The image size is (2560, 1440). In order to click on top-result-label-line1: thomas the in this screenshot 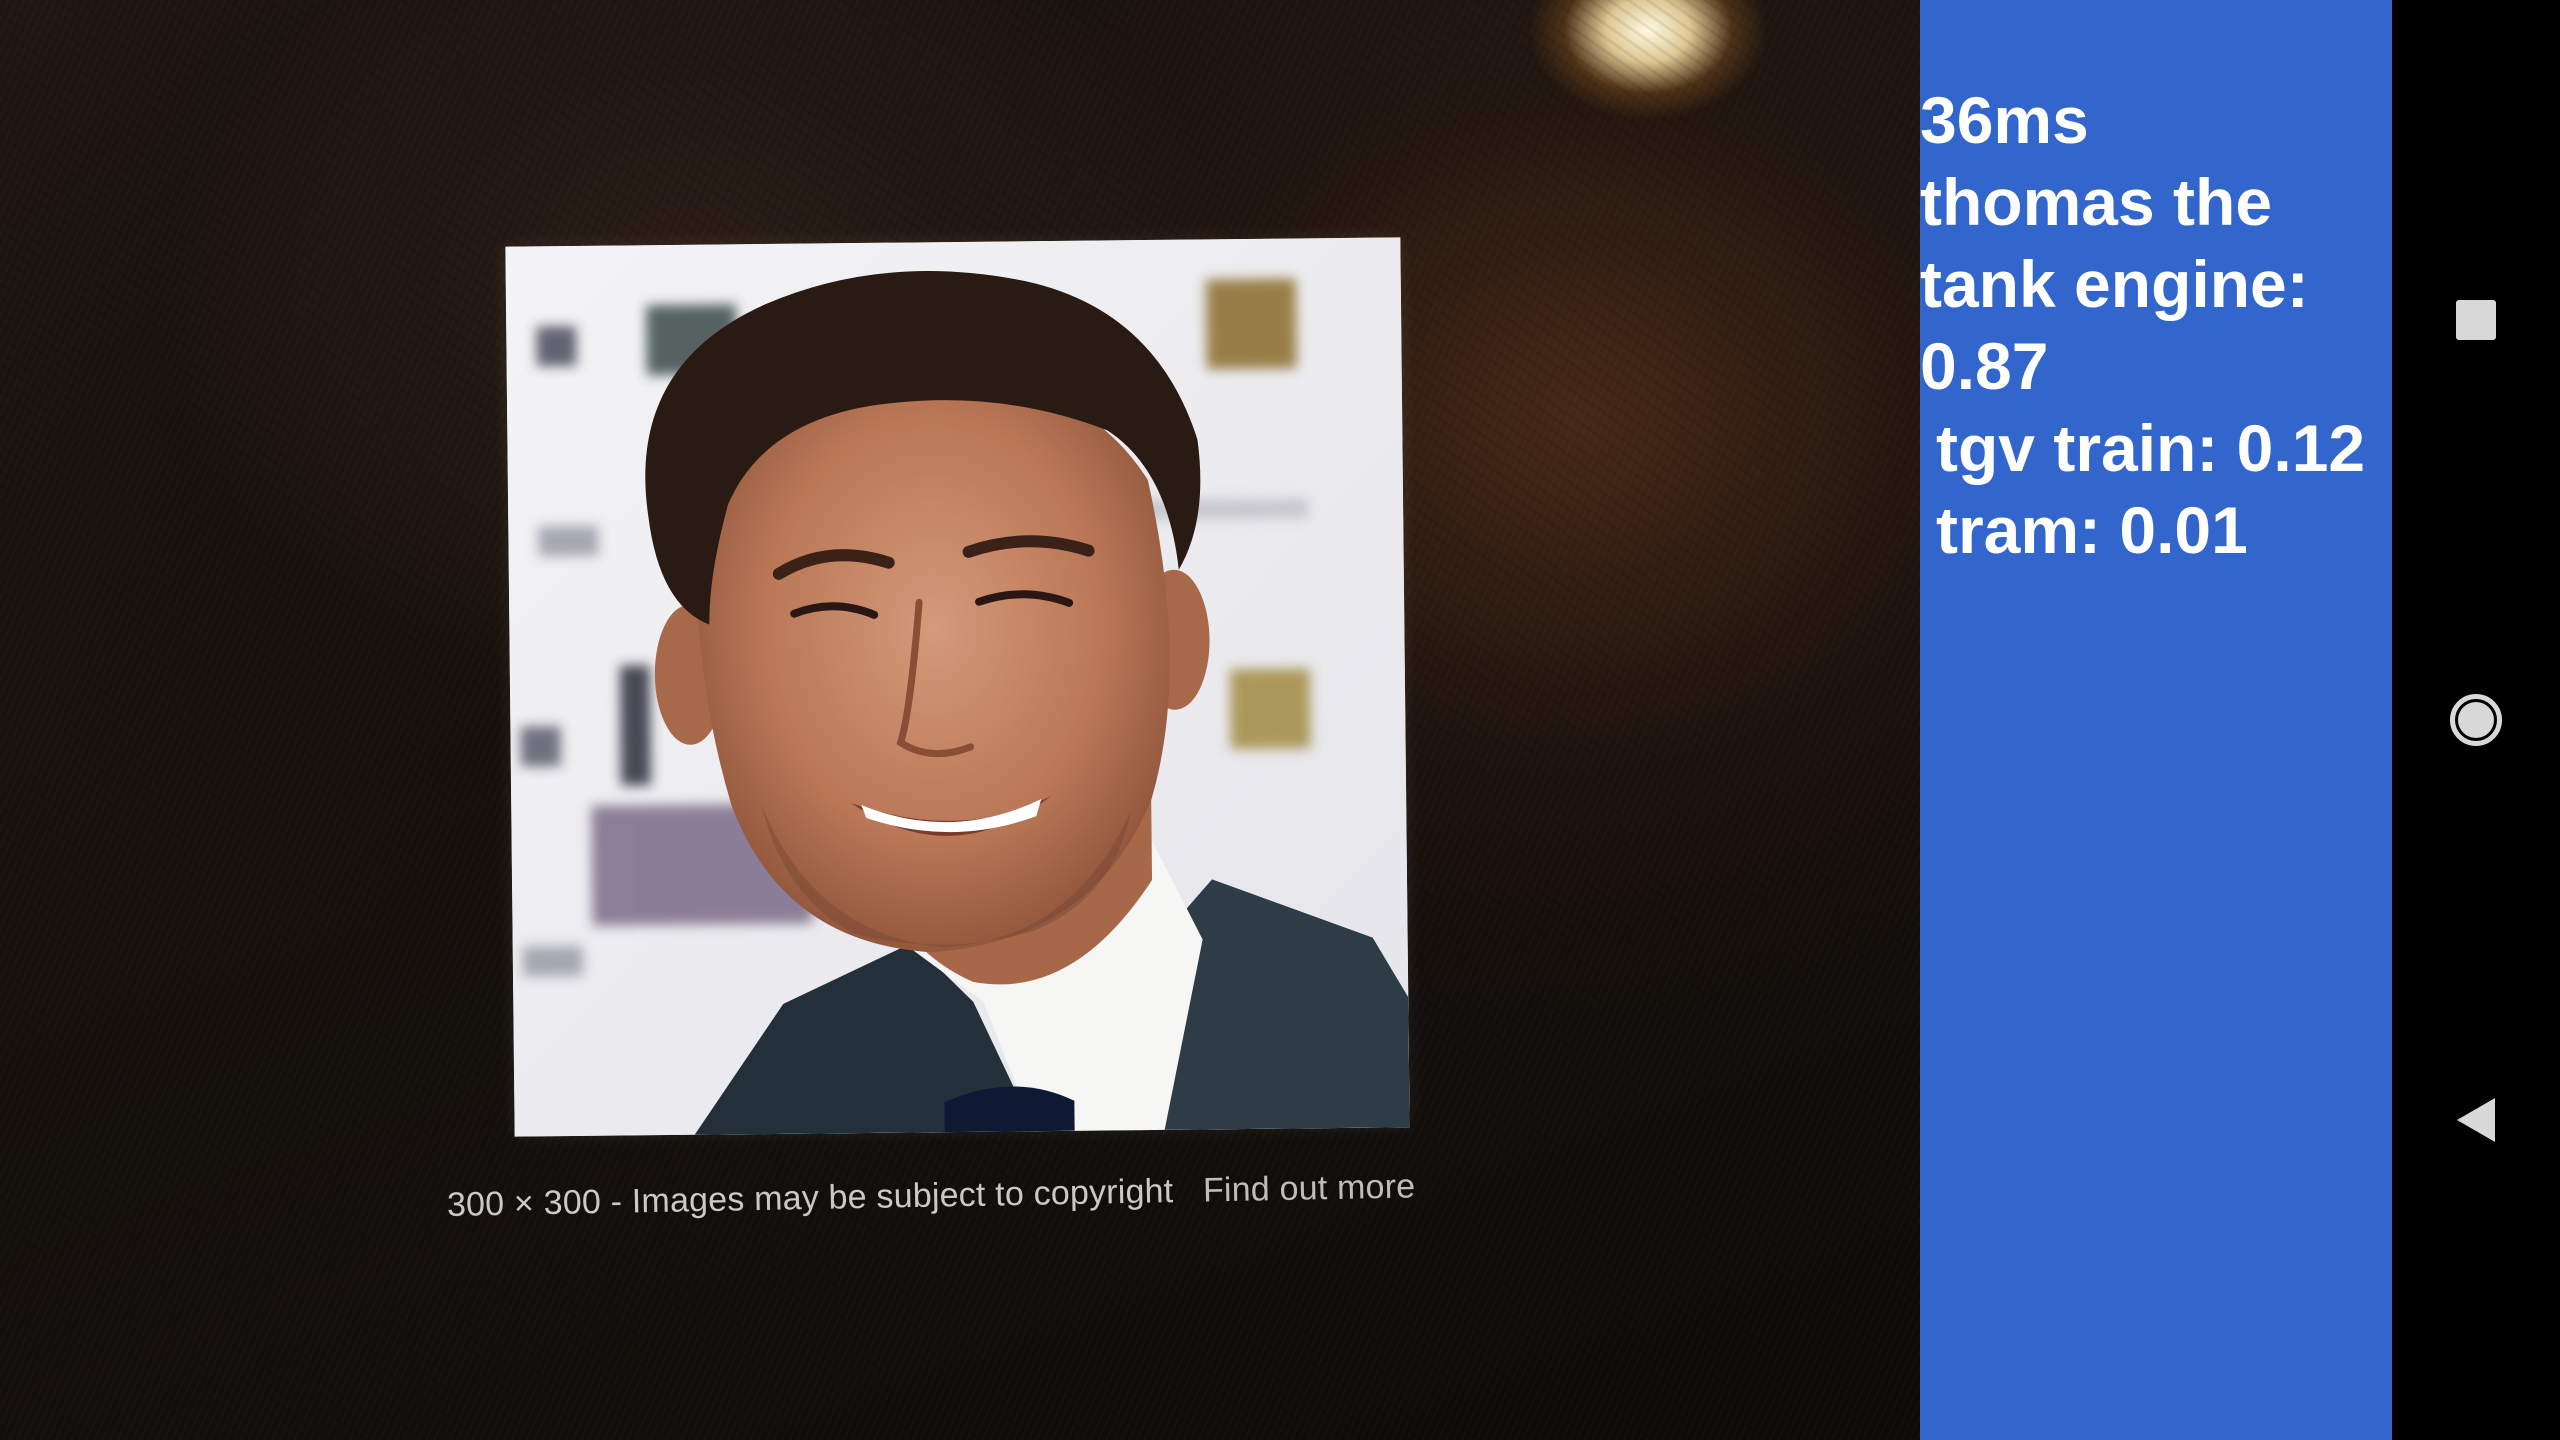, I will do `click(2096, 202)`.